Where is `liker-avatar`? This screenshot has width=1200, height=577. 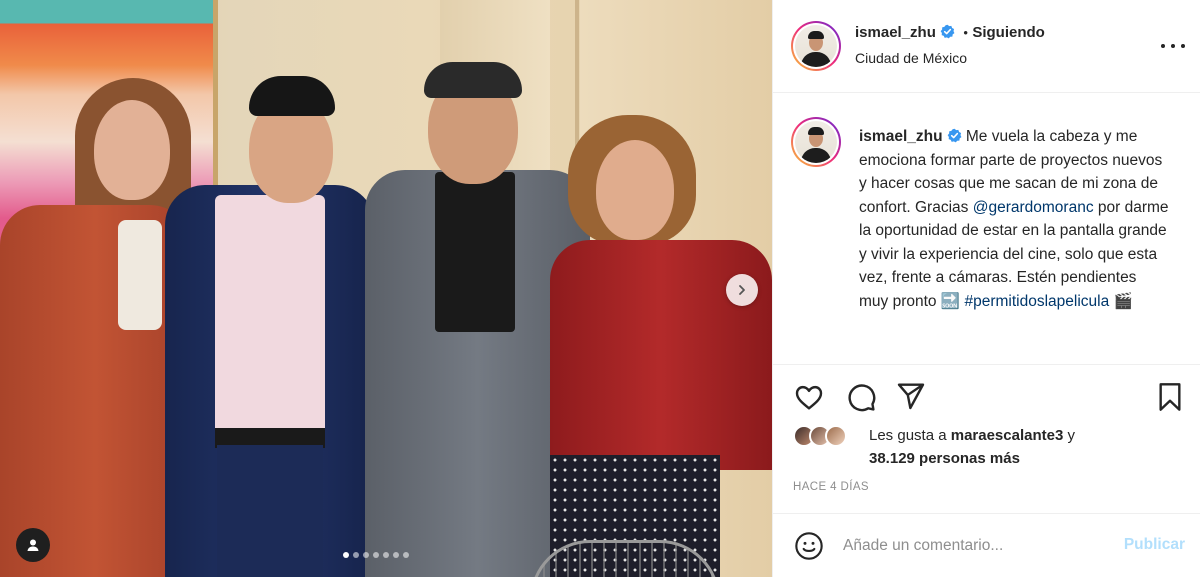 liker-avatar is located at coordinates (836, 436).